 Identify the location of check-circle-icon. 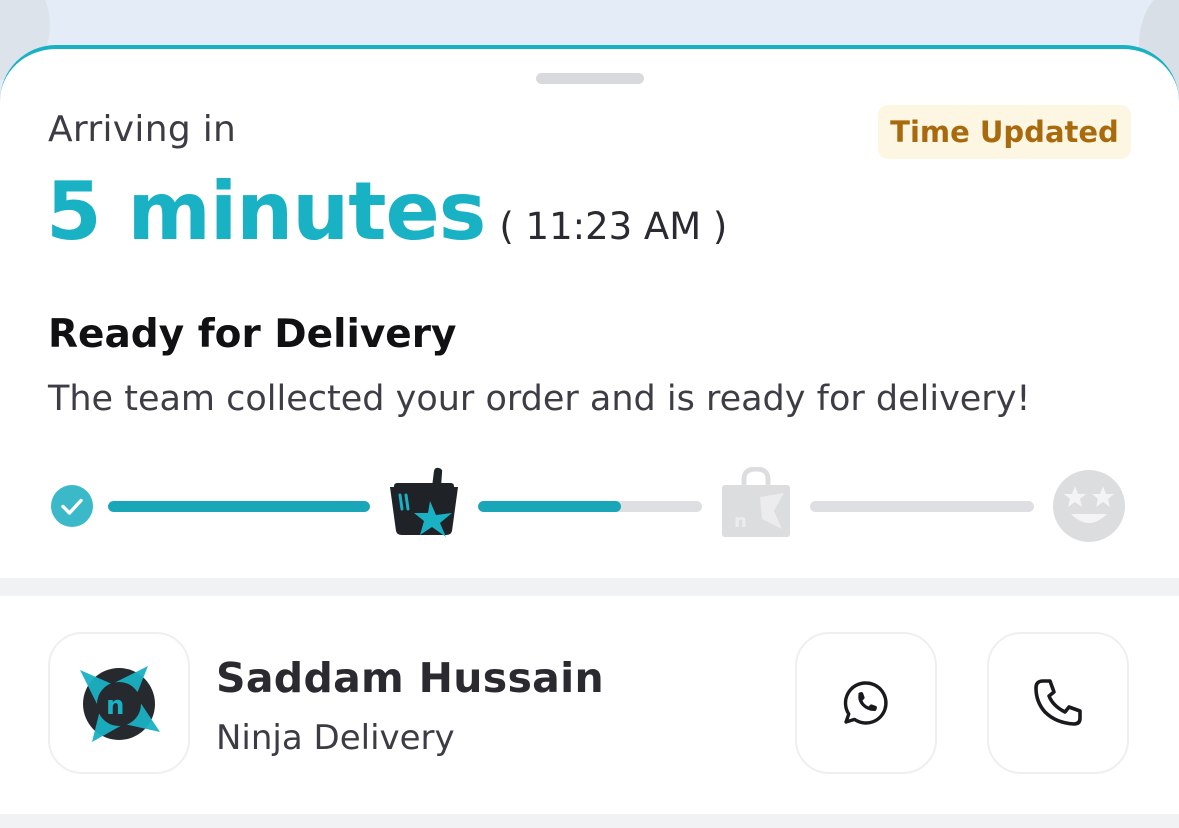
(72, 508).